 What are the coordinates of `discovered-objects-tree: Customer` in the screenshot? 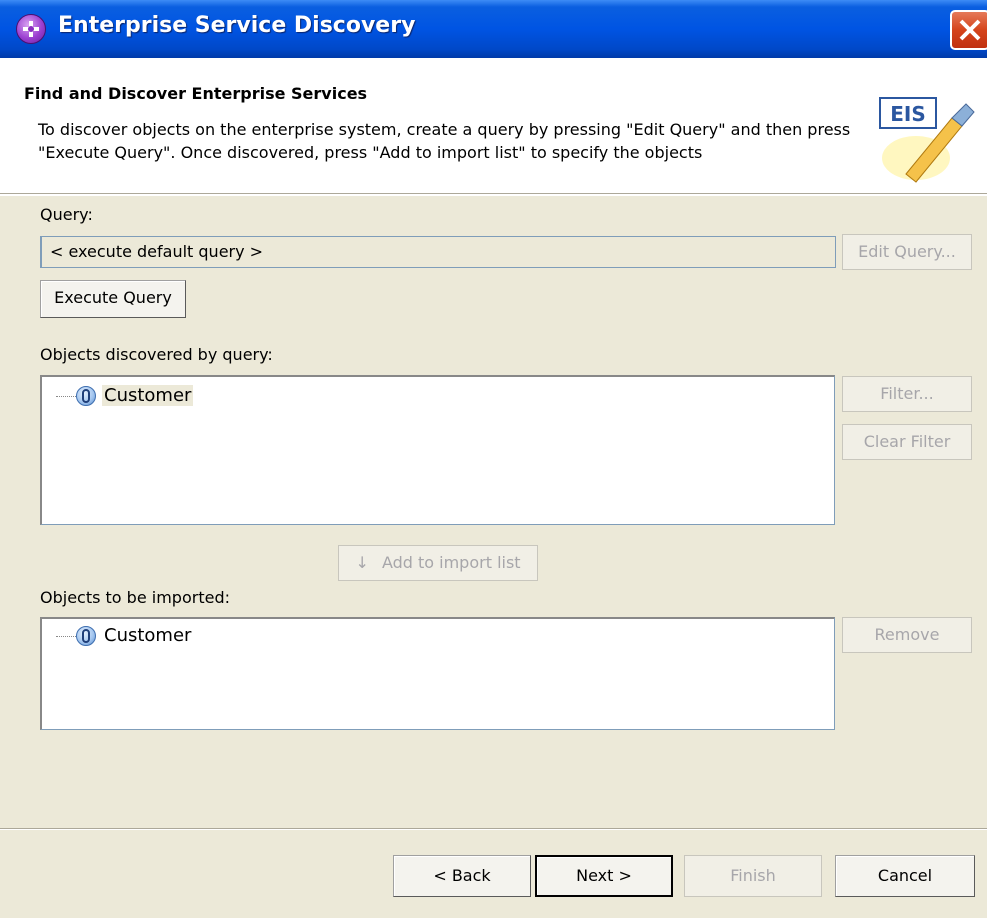 It's located at (437, 450).